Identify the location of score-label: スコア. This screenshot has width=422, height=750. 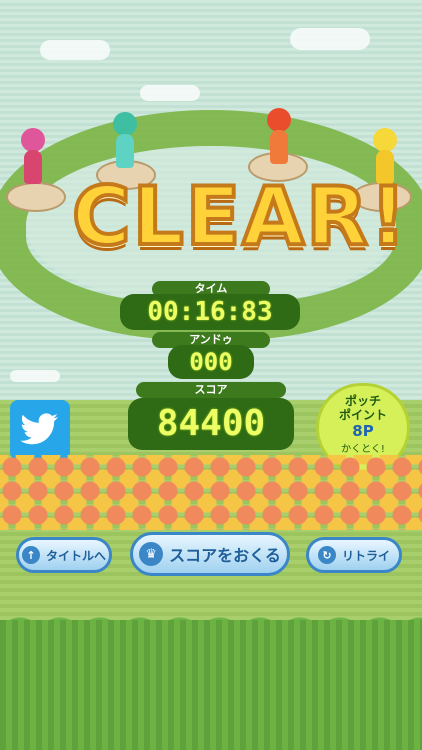
(211, 390).